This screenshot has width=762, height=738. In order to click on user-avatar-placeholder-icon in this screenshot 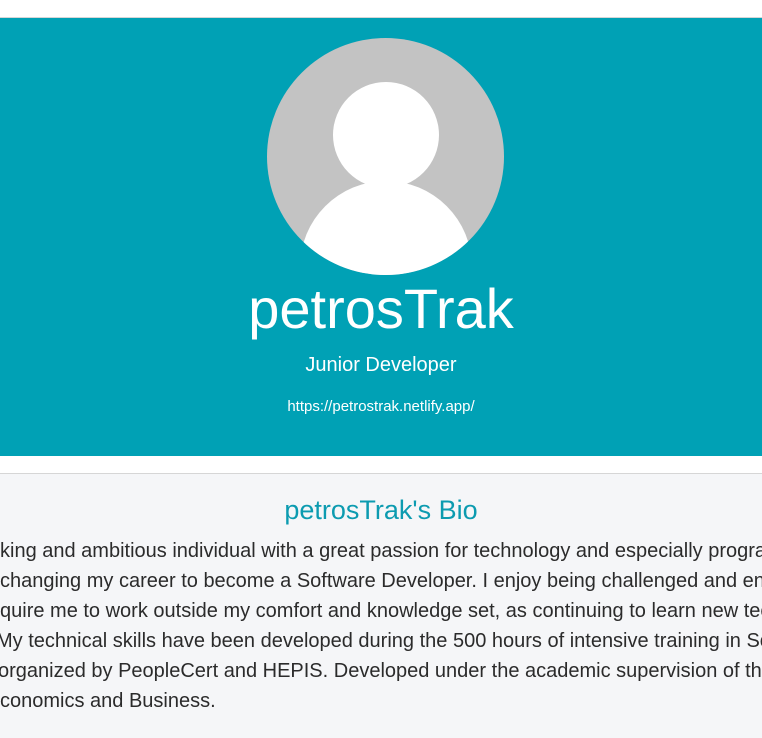, I will do `click(385, 156)`.